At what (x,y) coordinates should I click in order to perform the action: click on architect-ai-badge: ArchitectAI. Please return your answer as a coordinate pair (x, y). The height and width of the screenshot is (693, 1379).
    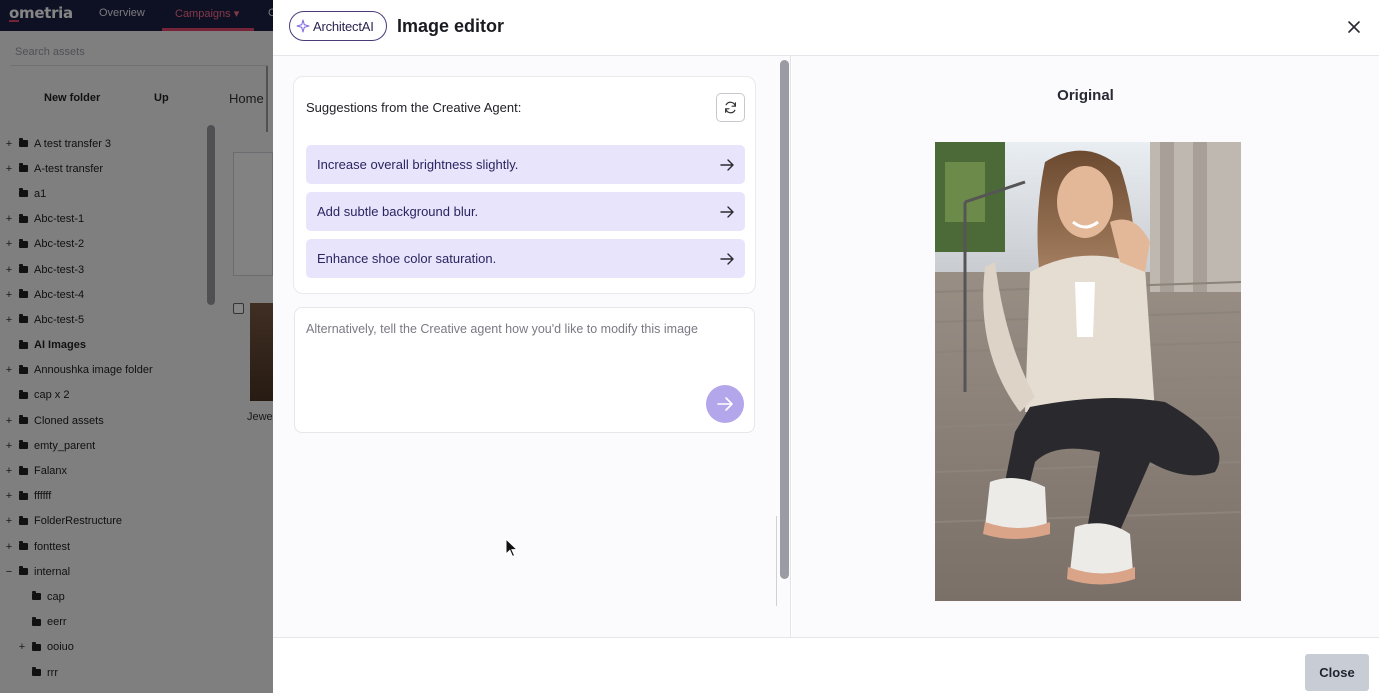
    Looking at the image, I should click on (338, 26).